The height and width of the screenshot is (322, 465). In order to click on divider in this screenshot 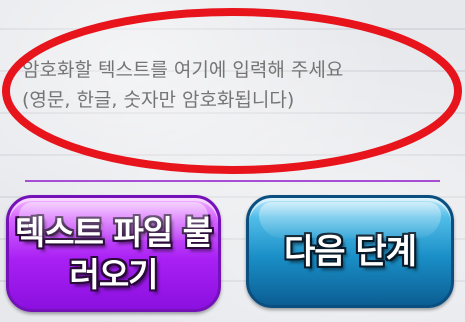, I will do `click(232, 181)`.